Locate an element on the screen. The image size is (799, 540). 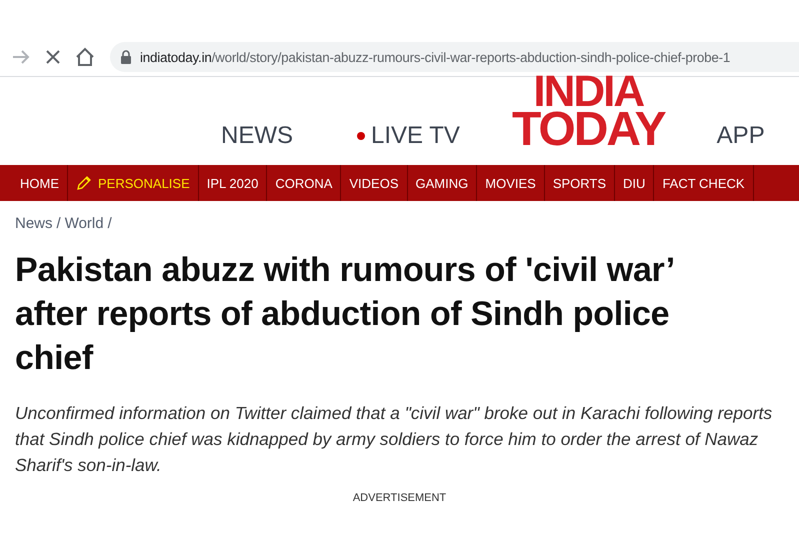
header-link: APP is located at coordinates (740, 143).